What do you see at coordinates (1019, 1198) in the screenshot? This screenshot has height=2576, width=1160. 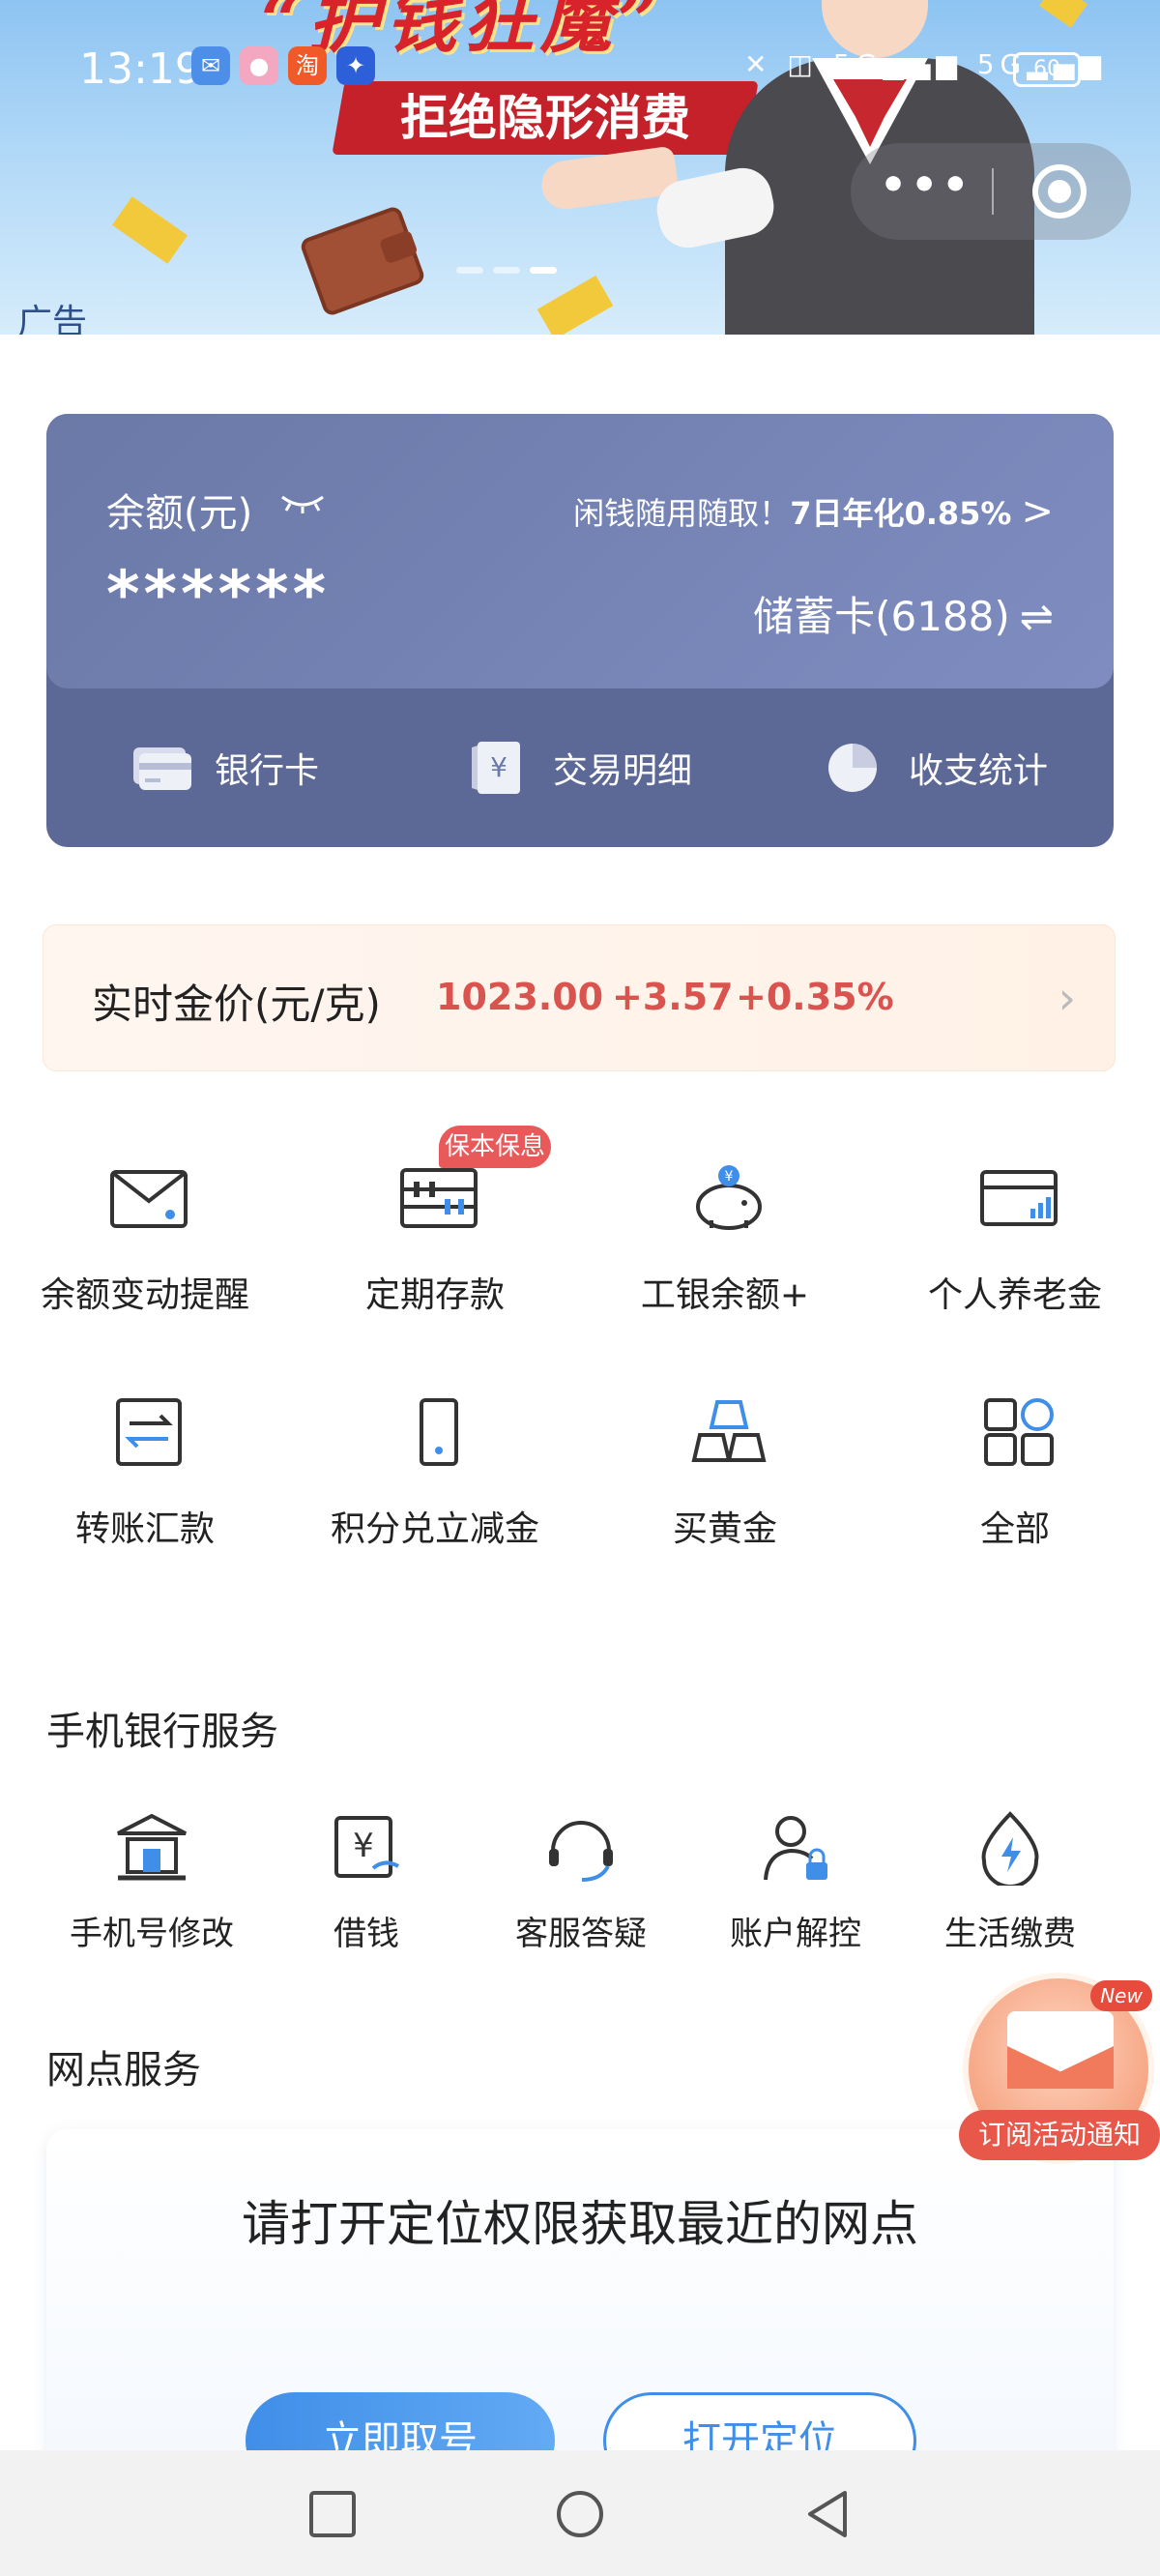 I see `pension-card-icon` at bounding box center [1019, 1198].